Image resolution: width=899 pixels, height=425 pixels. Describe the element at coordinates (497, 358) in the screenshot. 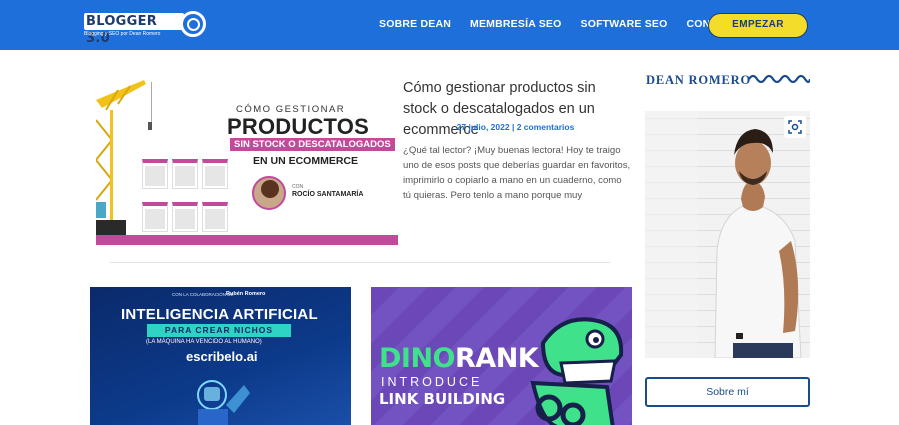

I see `wordmark-rank: RANK` at that location.